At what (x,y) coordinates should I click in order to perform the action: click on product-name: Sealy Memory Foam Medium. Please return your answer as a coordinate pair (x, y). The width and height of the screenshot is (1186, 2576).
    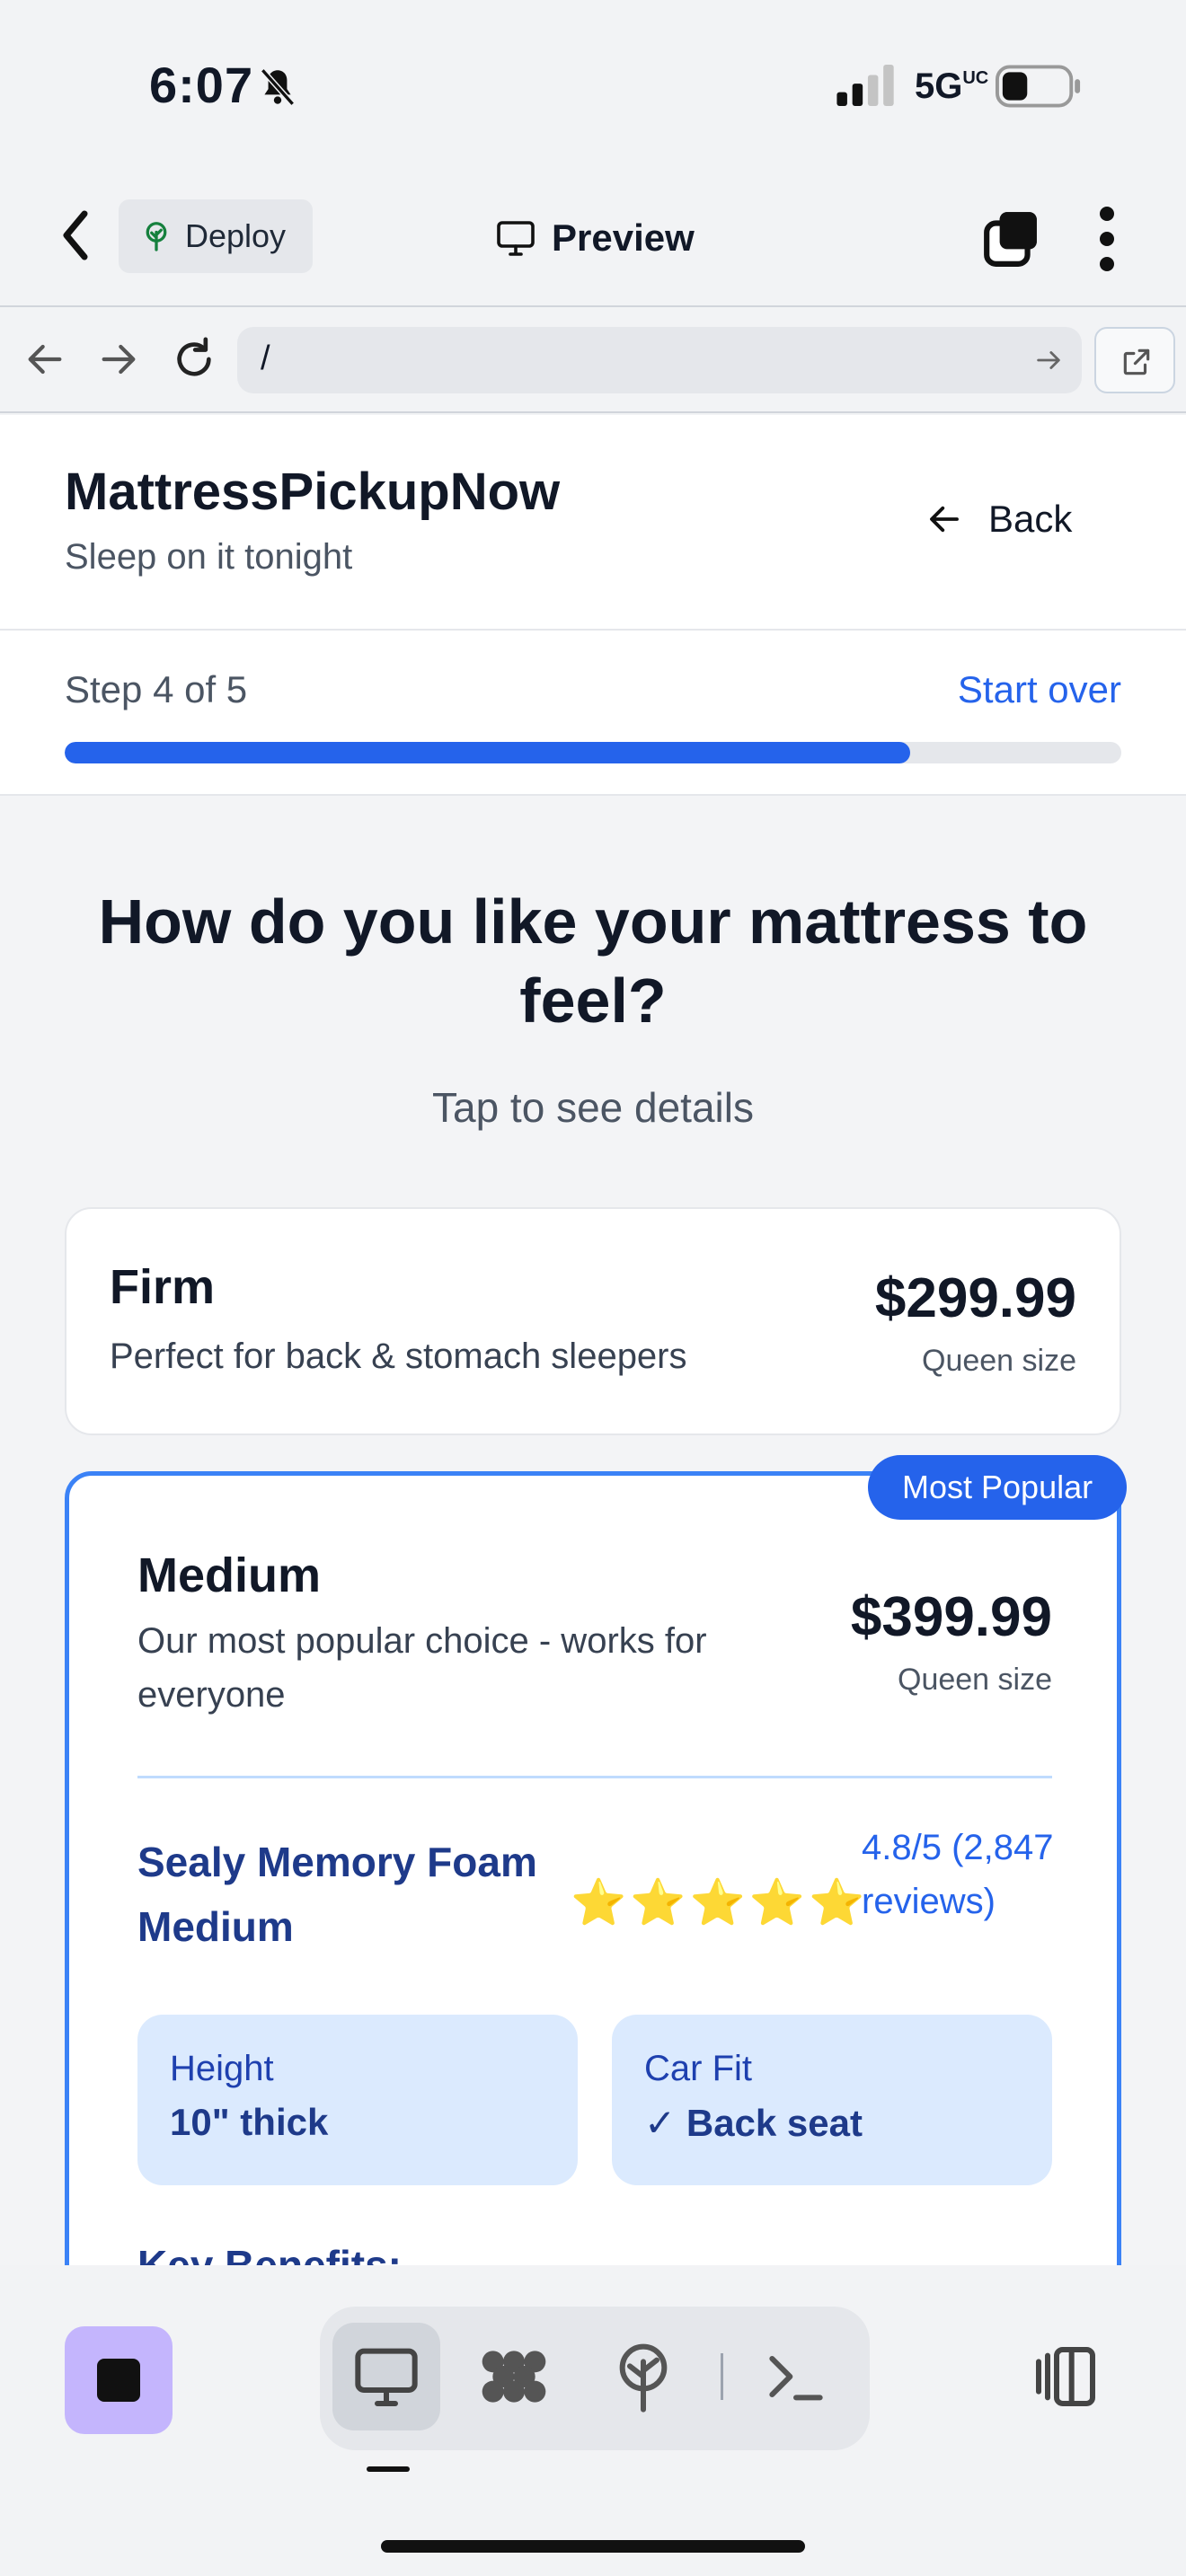
    Looking at the image, I should click on (337, 1894).